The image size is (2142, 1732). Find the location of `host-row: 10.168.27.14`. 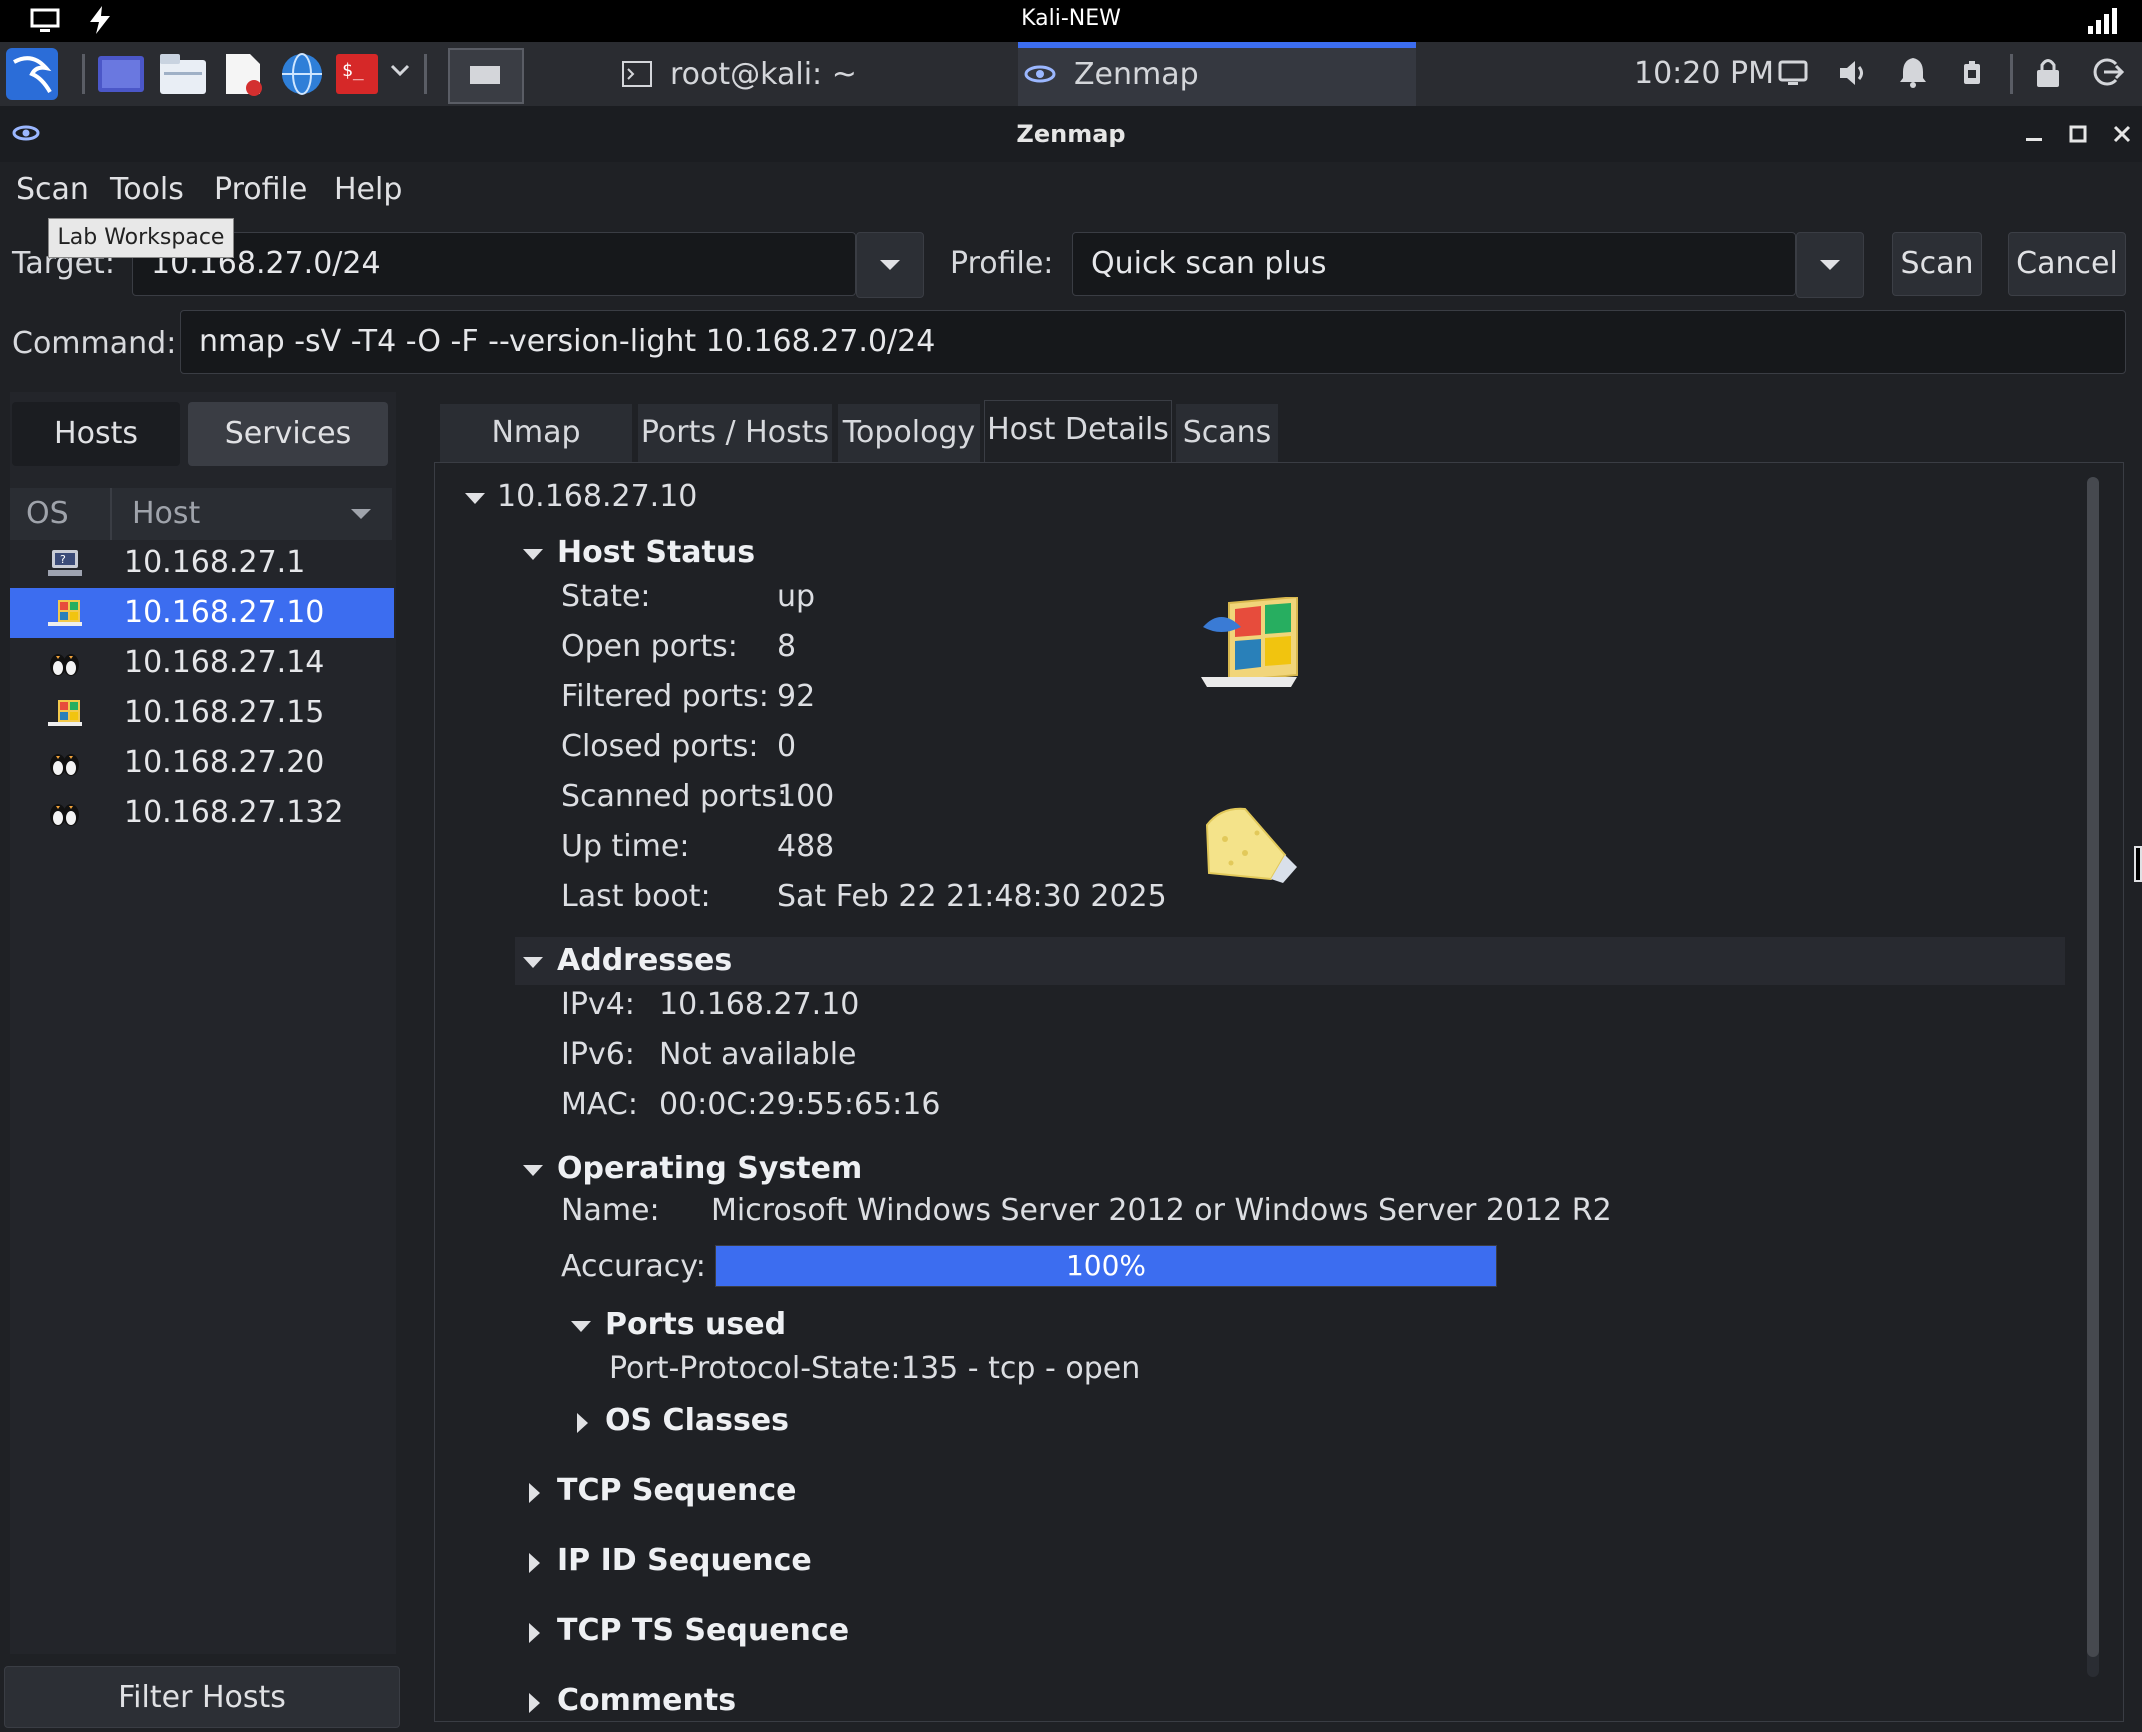

host-row: 10.168.27.14 is located at coordinates (202, 663).